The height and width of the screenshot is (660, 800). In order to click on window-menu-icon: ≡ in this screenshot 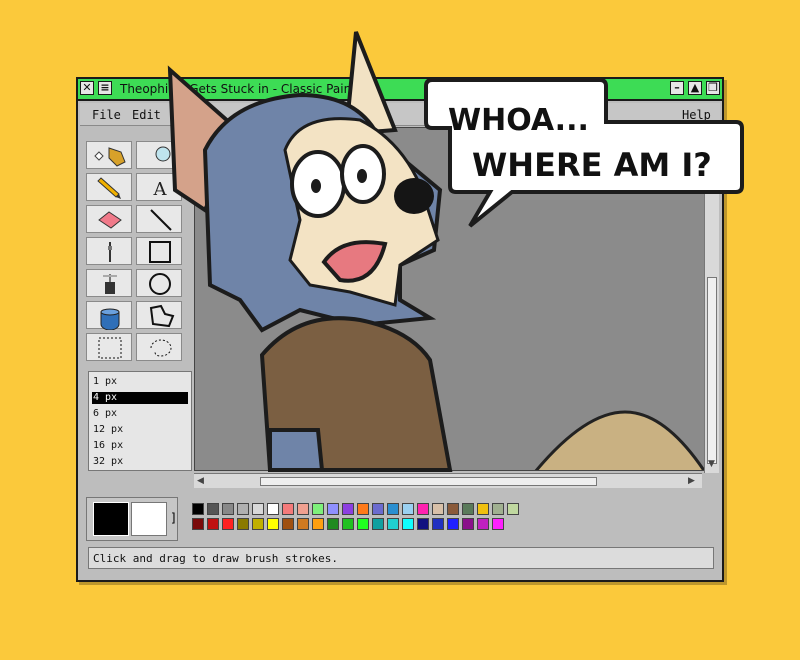, I will do `click(105, 88)`.